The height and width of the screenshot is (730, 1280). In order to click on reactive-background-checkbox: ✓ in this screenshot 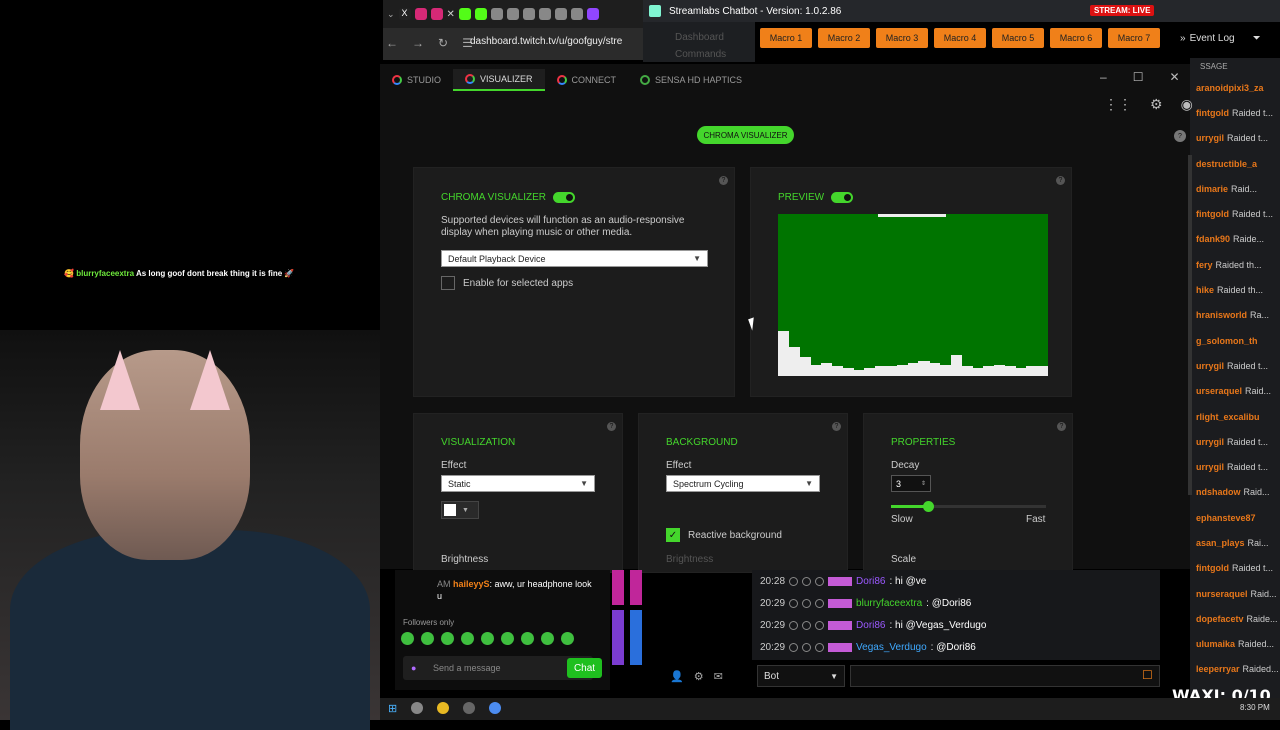, I will do `click(673, 535)`.